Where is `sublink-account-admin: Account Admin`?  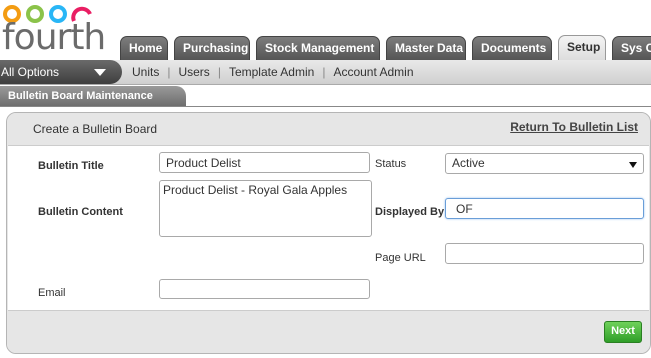
sublink-account-admin: Account Admin is located at coordinates (373, 72).